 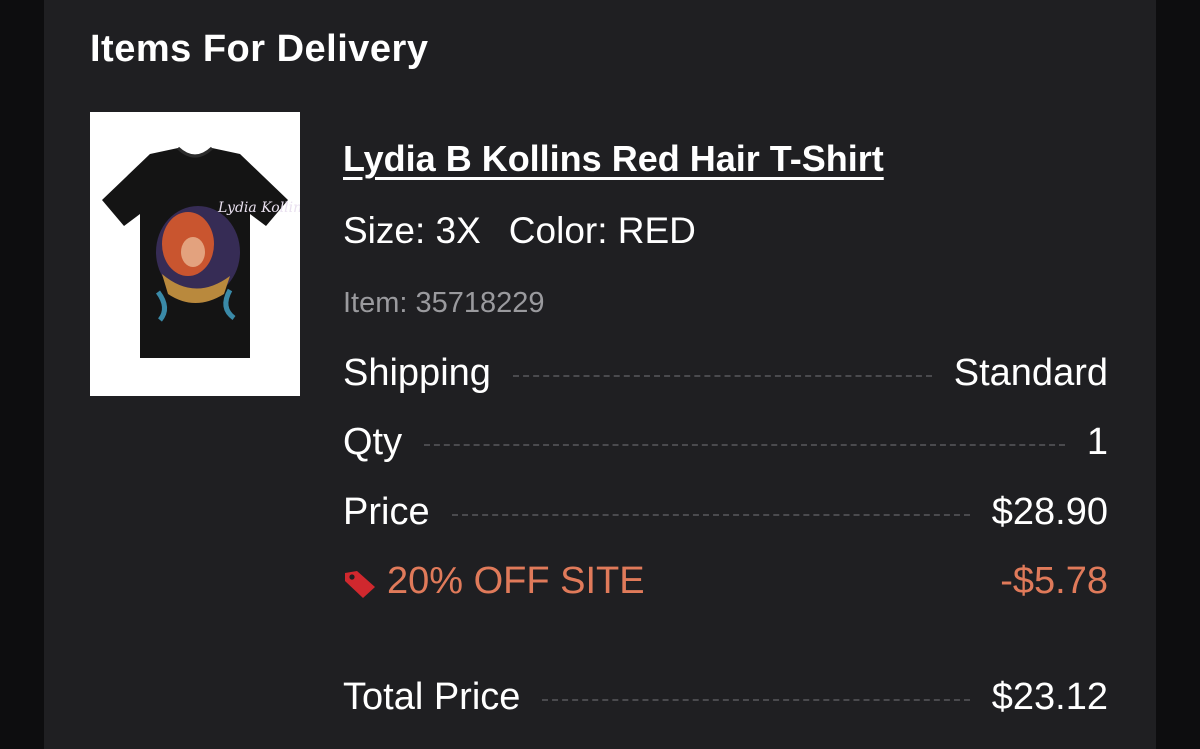 I want to click on size-value: Size: 3X, so click(x=412, y=230).